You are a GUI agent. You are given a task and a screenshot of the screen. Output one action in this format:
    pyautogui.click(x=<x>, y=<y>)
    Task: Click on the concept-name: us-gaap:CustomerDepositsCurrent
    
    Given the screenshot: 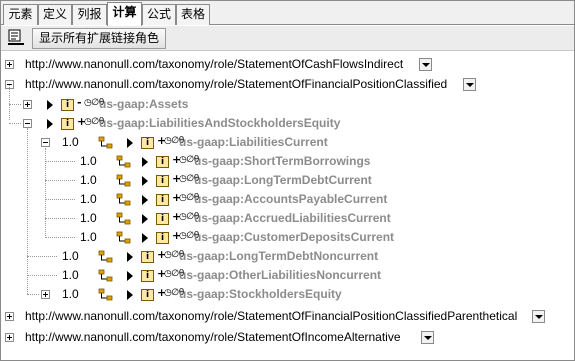 What is the action you would take?
    pyautogui.click(x=294, y=237)
    